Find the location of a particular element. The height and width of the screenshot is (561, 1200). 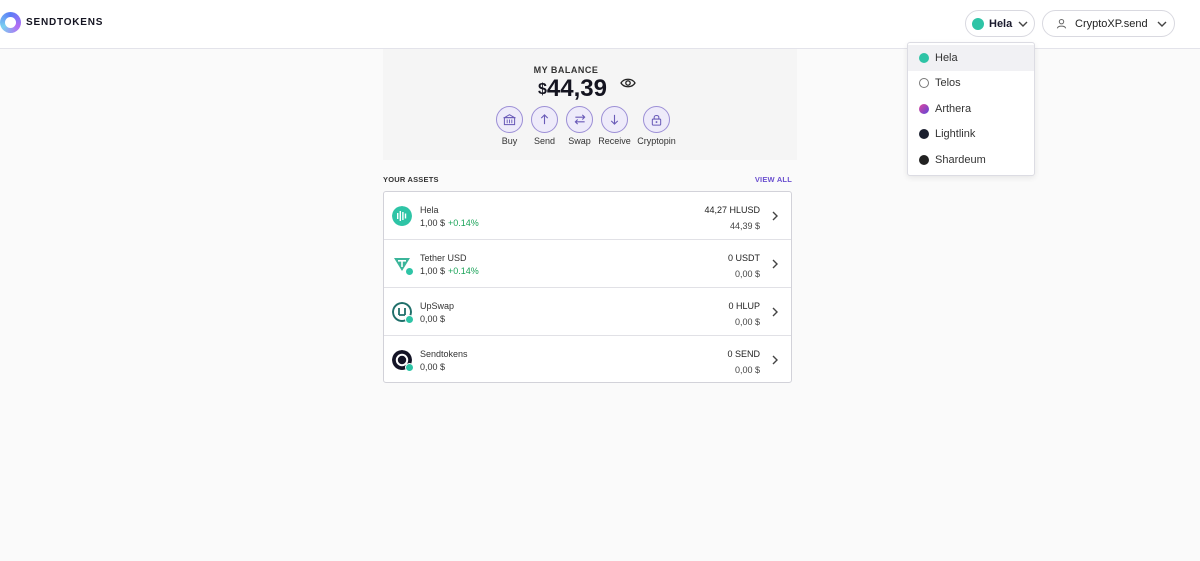

account-name: CryptoXP.send is located at coordinates (1111, 23).